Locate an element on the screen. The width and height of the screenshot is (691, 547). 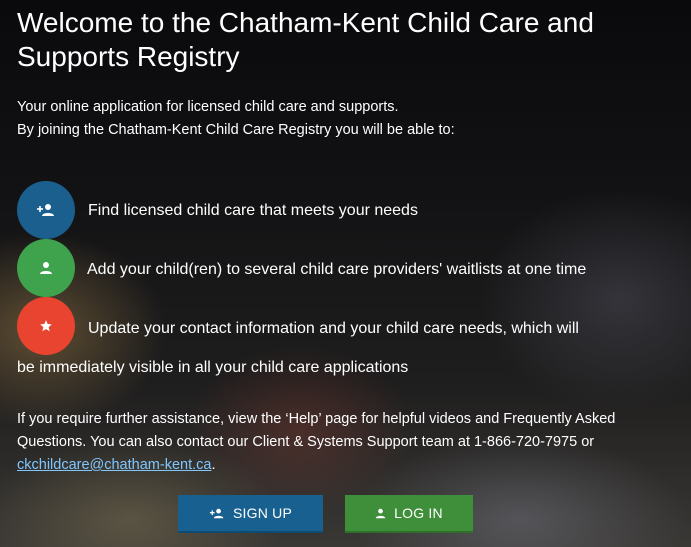
star-icon is located at coordinates (46, 326).